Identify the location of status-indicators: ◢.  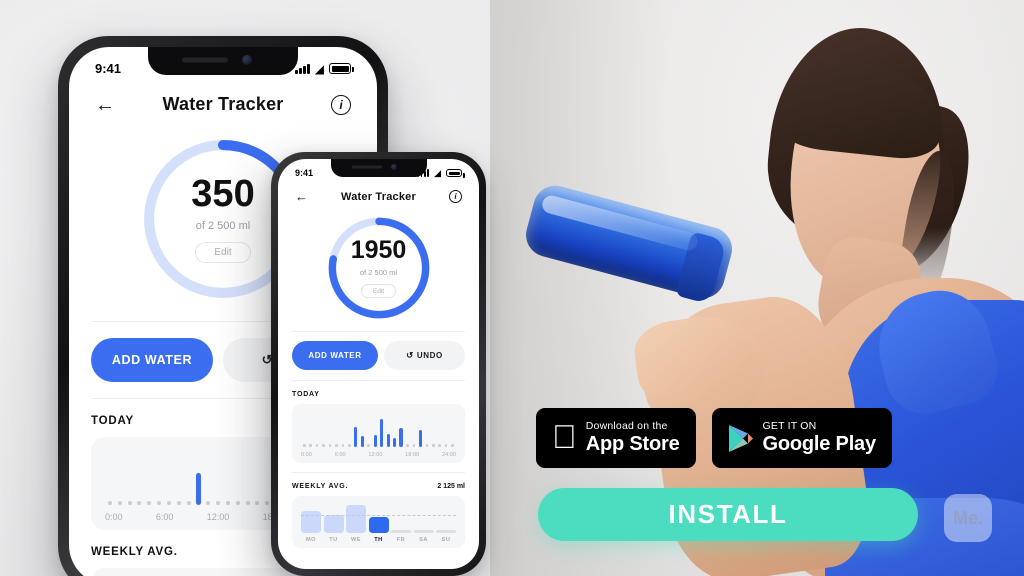
(324, 68).